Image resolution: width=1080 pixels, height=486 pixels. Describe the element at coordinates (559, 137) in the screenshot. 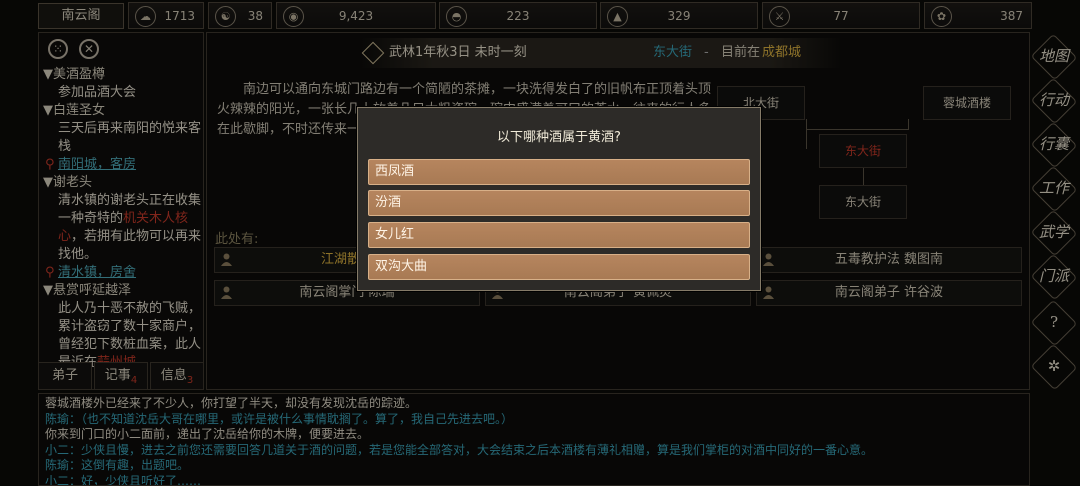

I see `quiz-question: 以下哪种酒属于黄酒?` at that location.